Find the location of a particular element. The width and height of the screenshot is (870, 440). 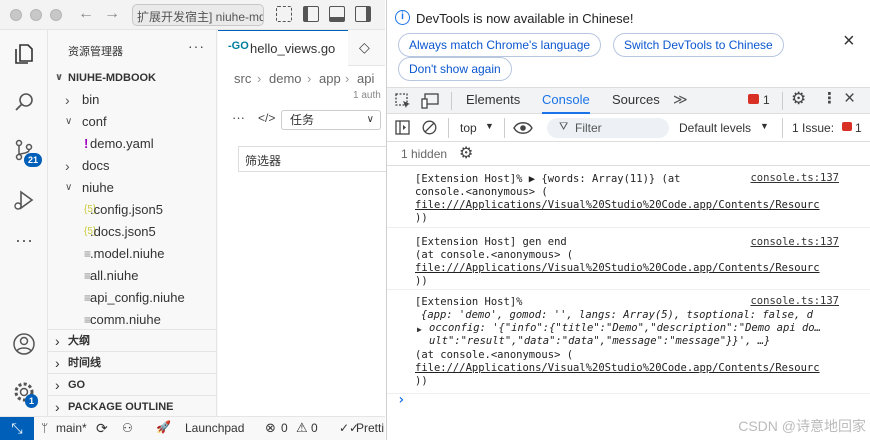

filter-input: 筛选器 is located at coordinates (313, 159).